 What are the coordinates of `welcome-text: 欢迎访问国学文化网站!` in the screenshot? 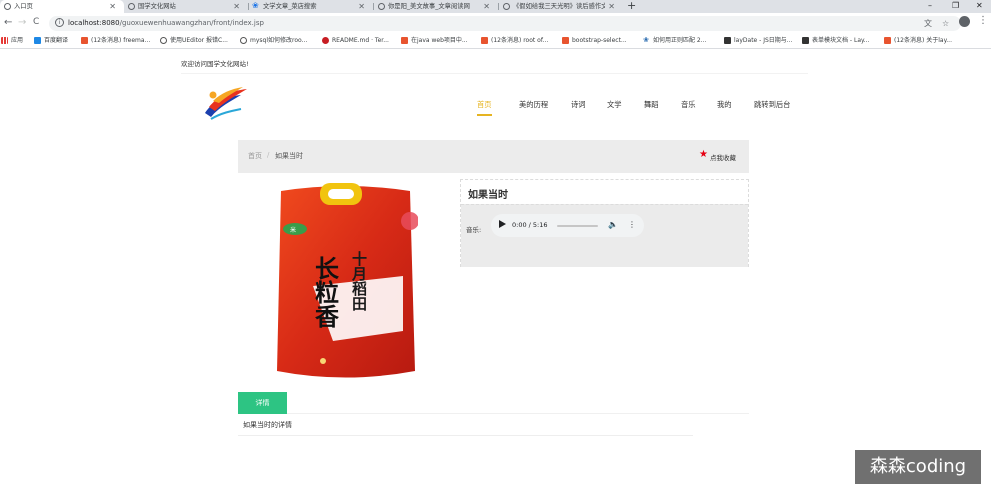 It's located at (215, 64).